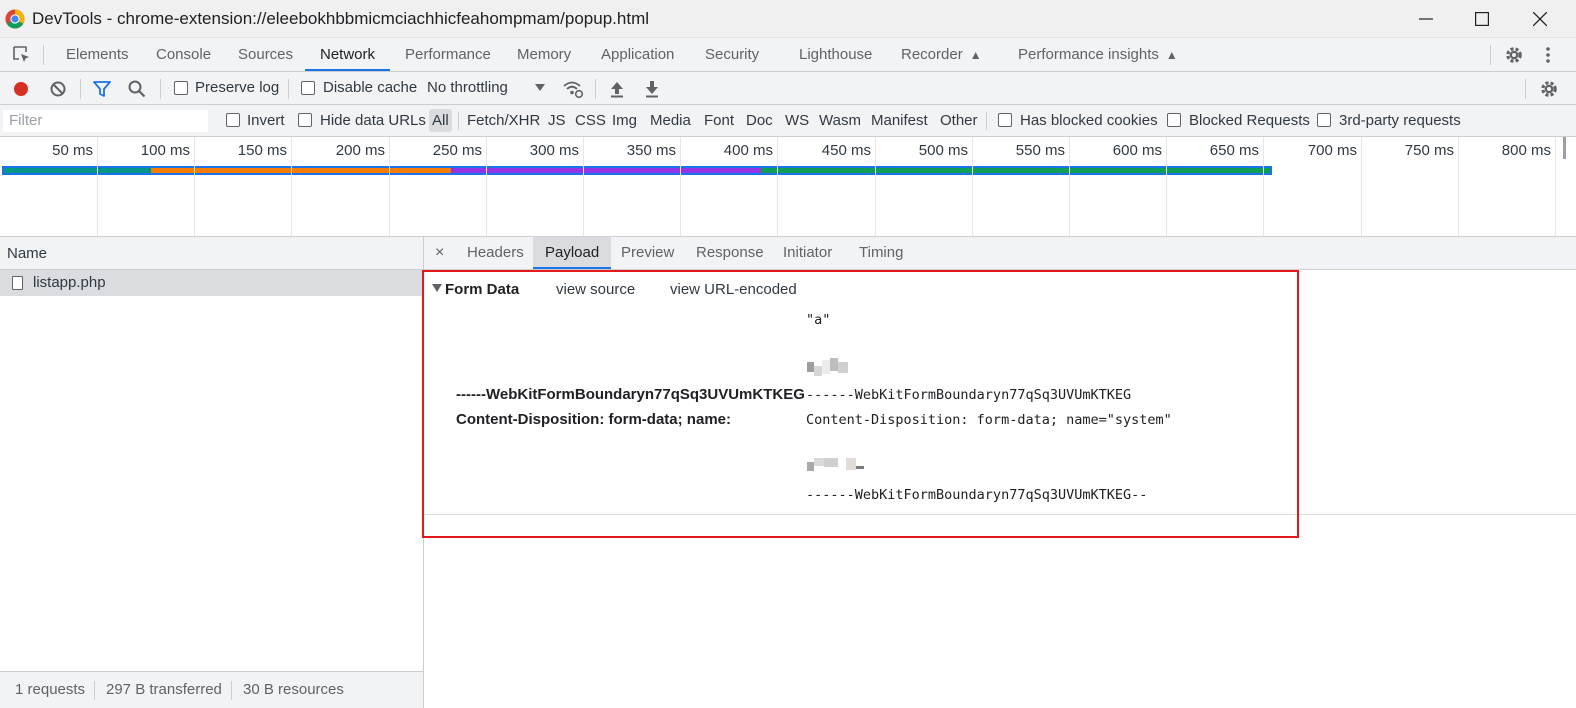  Describe the element at coordinates (301, 170) in the screenshot. I see `overview-bar-orange-segment` at that location.